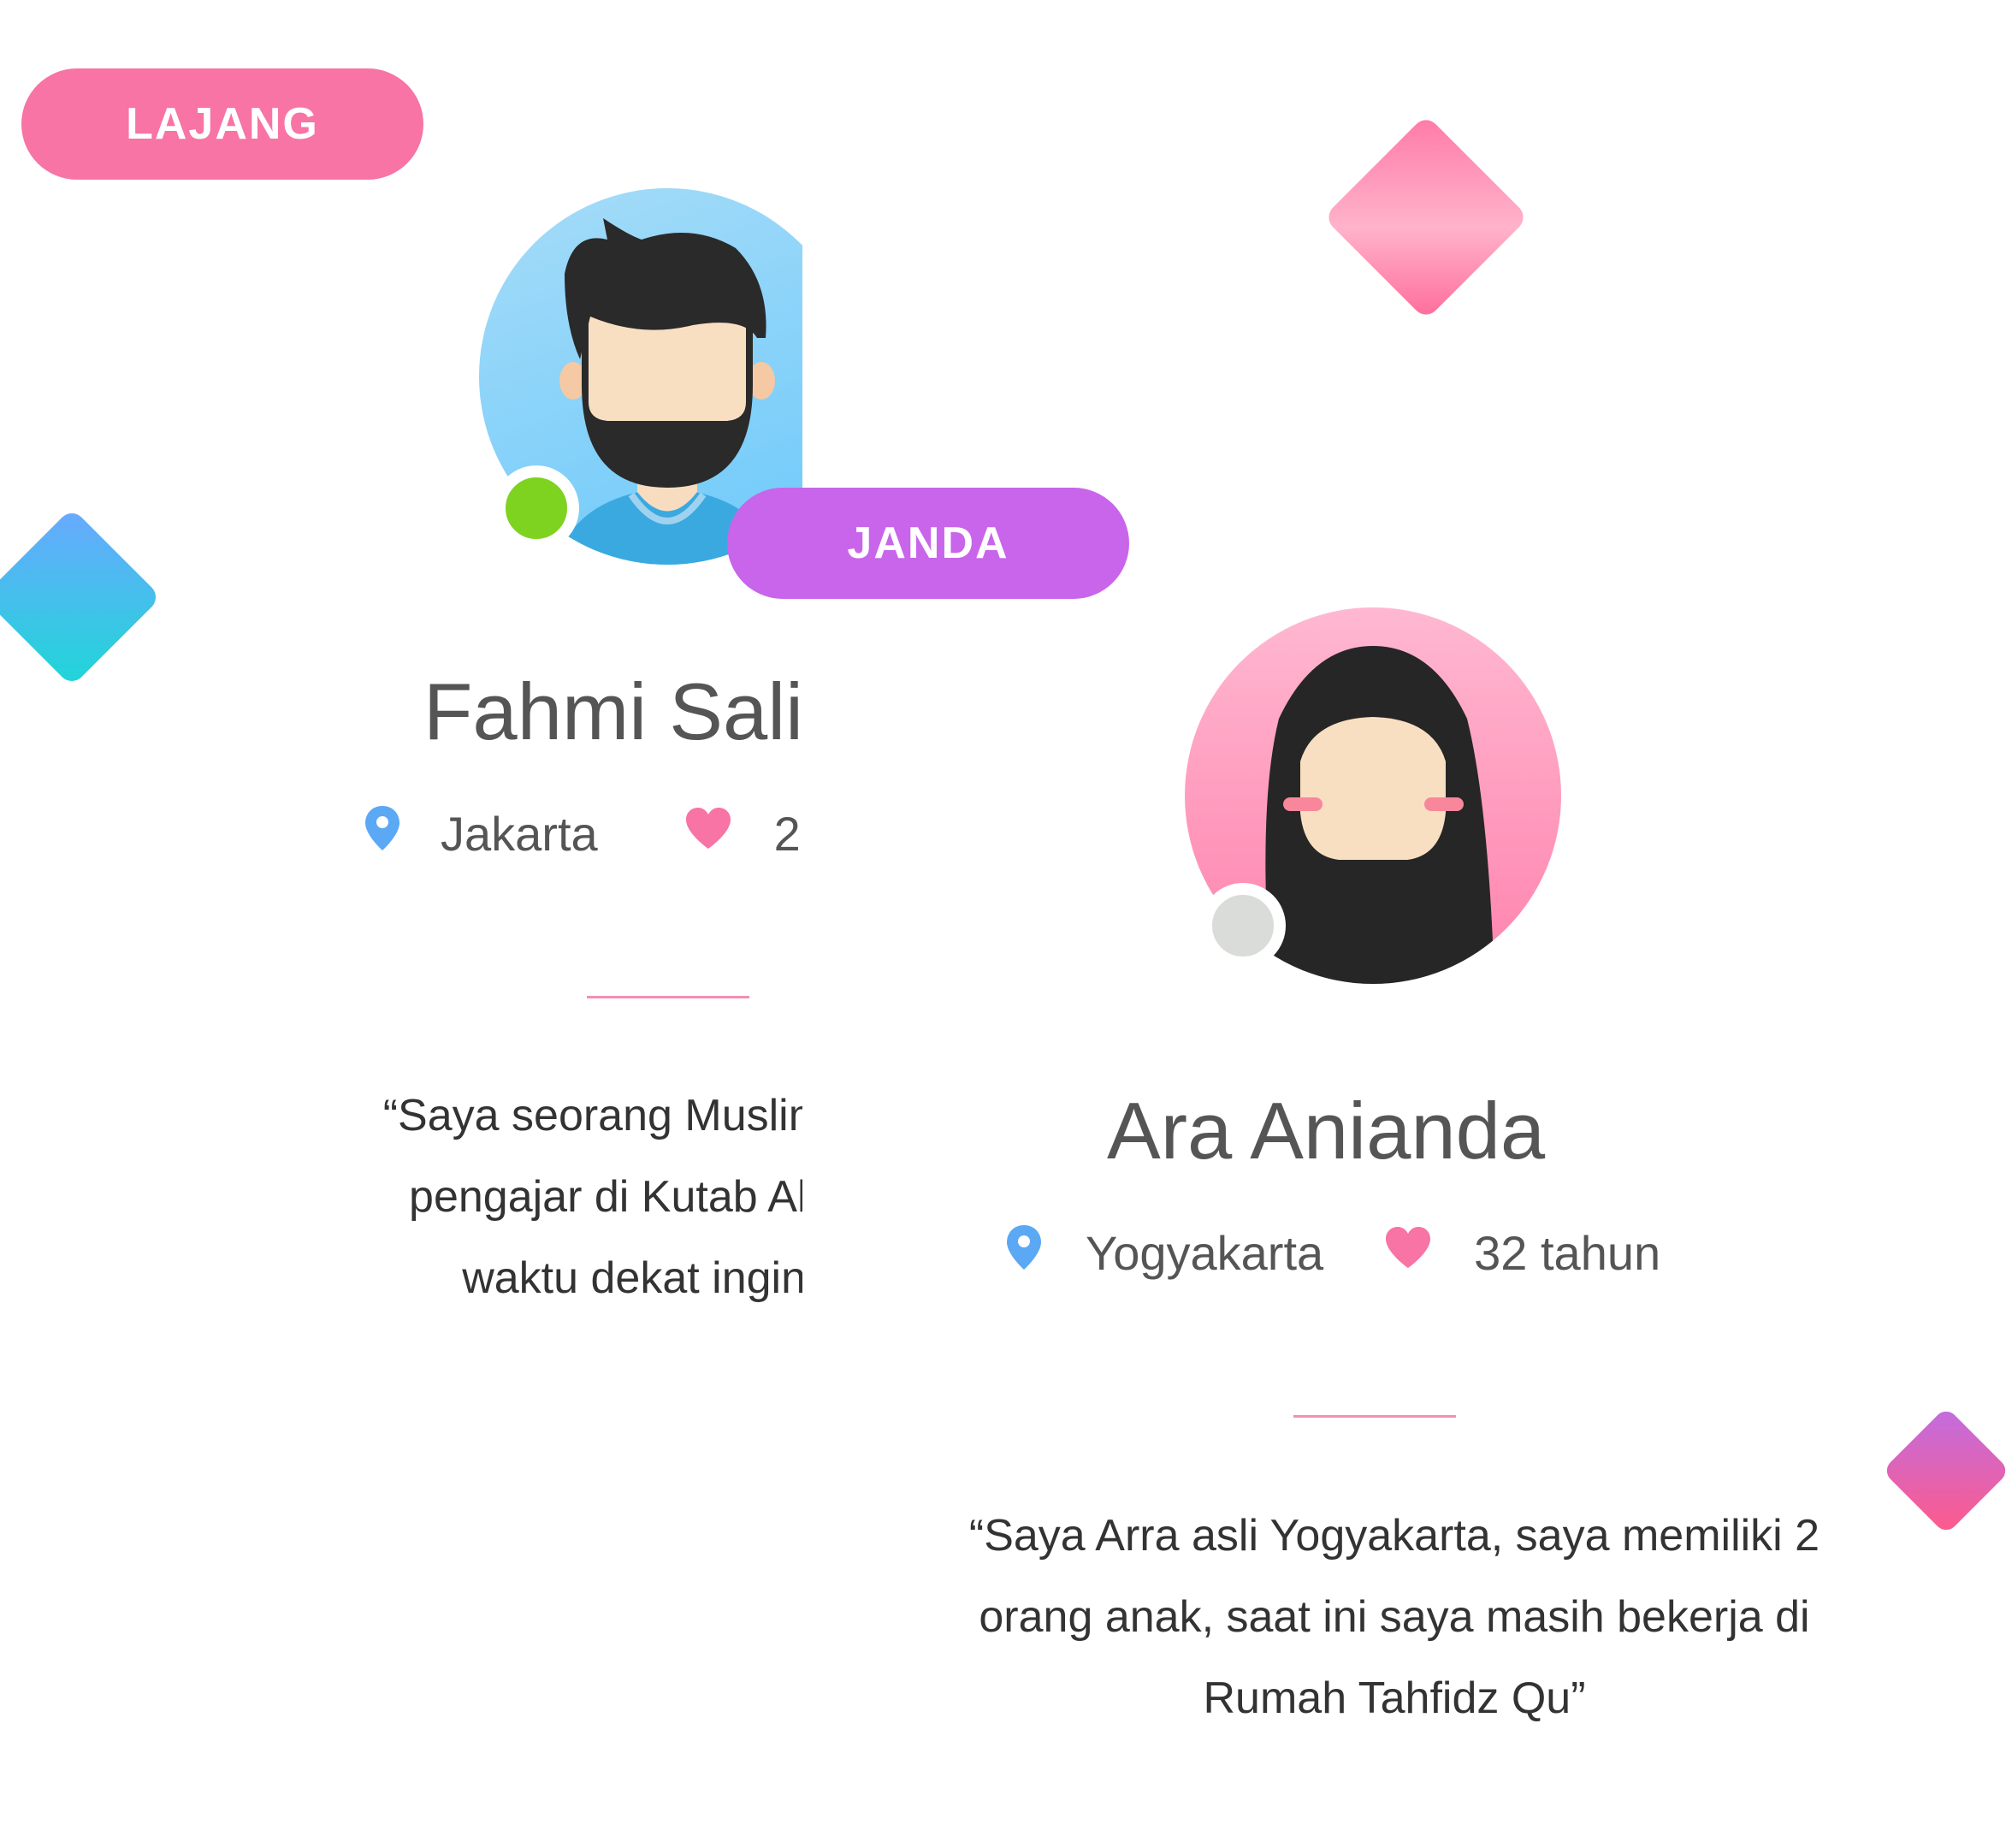  Describe the element at coordinates (222, 124) in the screenshot. I see `status-badge-lajang: LAJANG` at that location.